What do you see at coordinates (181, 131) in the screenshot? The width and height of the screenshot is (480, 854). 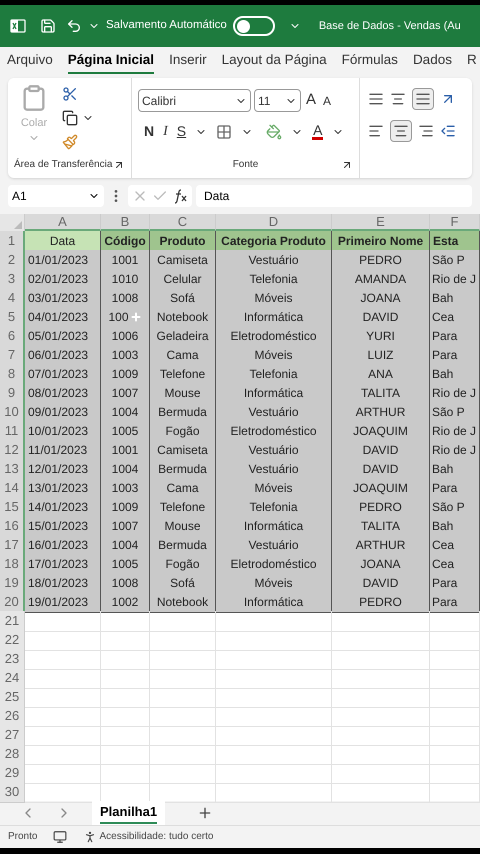 I see `underline-button: S` at bounding box center [181, 131].